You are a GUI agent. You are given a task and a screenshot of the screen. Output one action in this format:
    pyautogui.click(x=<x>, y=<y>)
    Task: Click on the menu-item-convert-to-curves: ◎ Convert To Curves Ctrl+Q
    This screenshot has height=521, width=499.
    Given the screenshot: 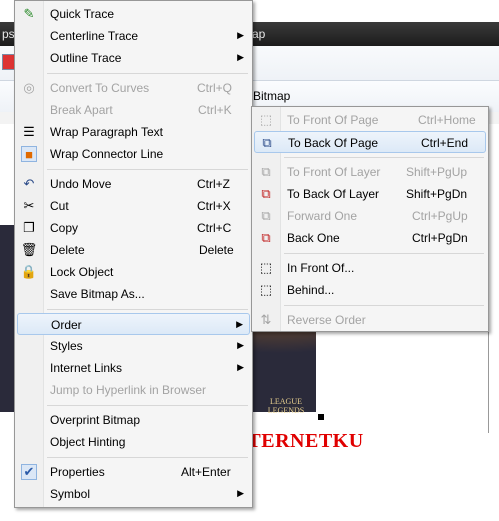 What is the action you would take?
    pyautogui.click(x=133, y=88)
    